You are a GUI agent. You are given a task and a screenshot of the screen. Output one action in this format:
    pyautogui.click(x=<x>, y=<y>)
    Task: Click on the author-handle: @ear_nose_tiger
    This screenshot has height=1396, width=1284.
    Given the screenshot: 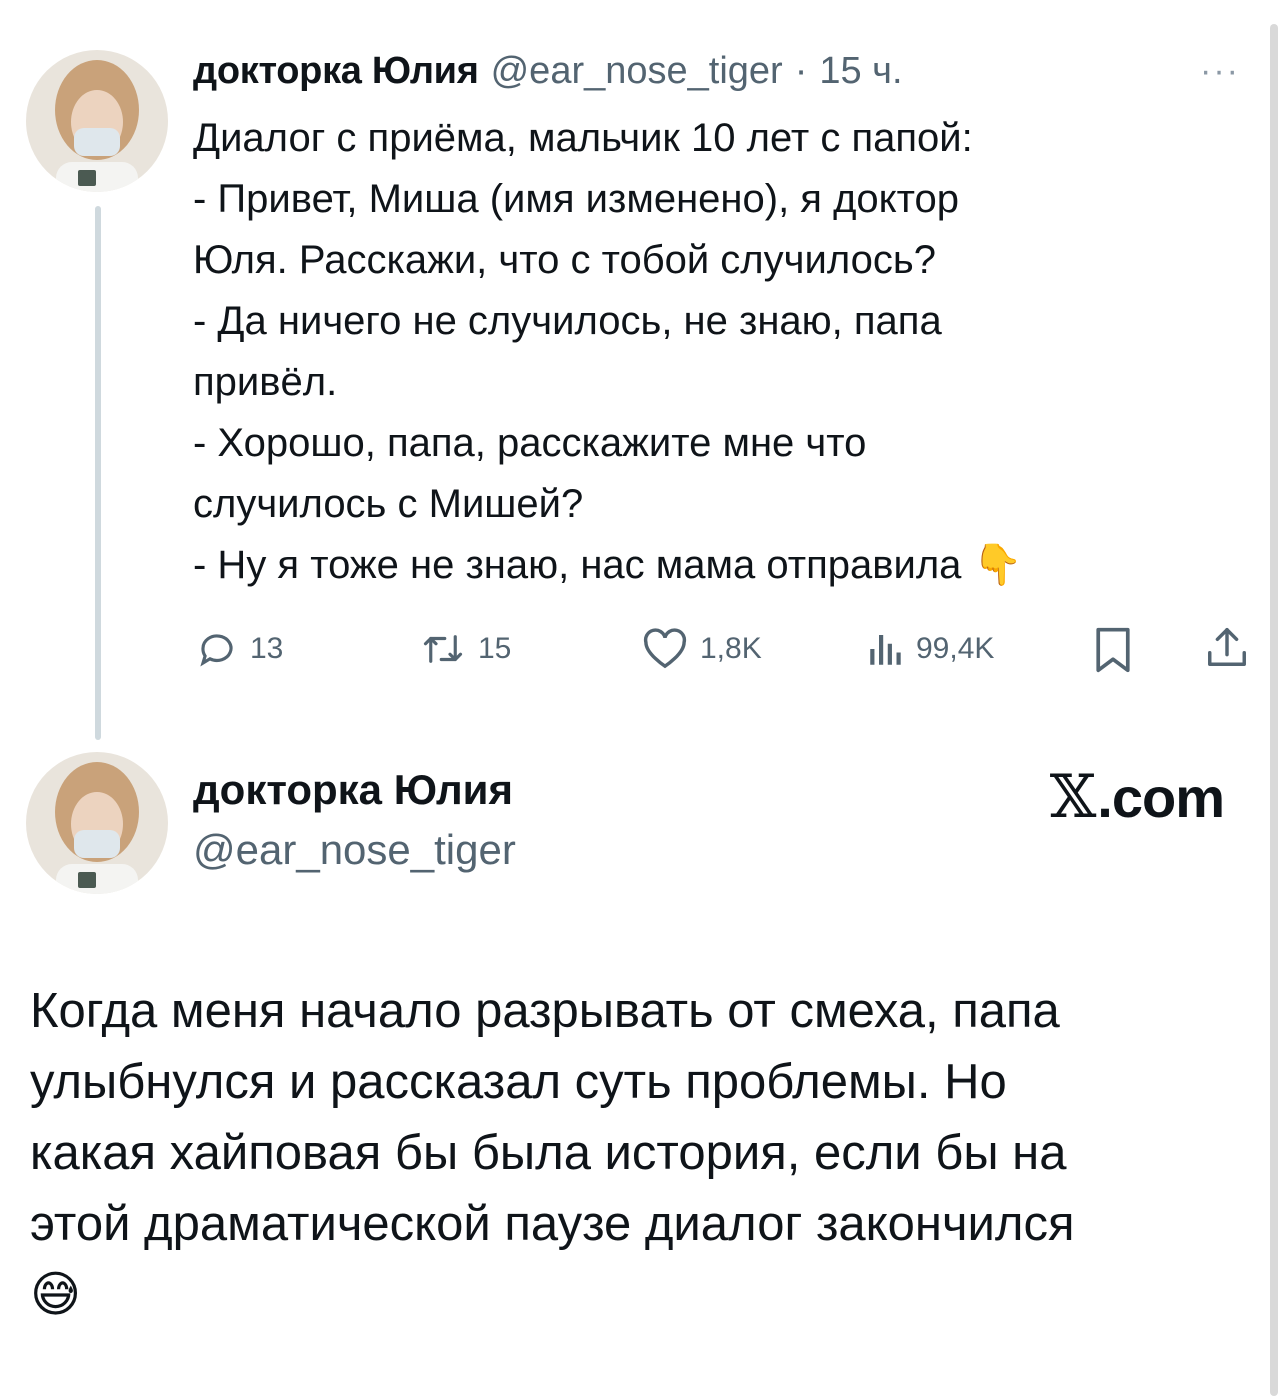 What is the action you would take?
    pyautogui.click(x=637, y=71)
    